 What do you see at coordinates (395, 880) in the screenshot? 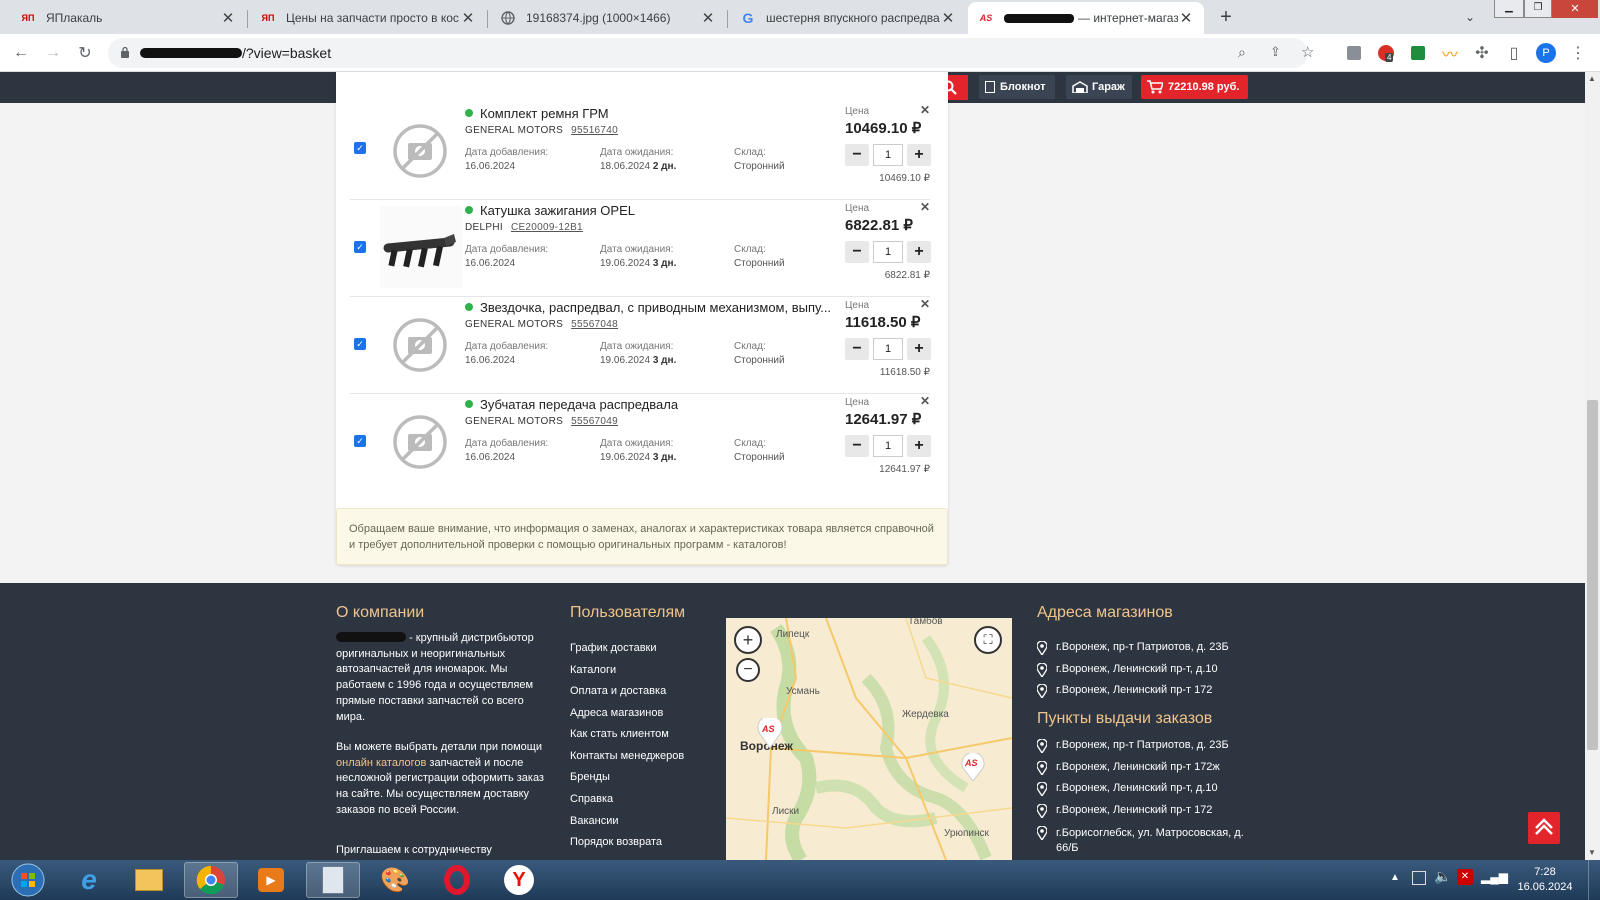
I see `paint-icon: 🎨` at bounding box center [395, 880].